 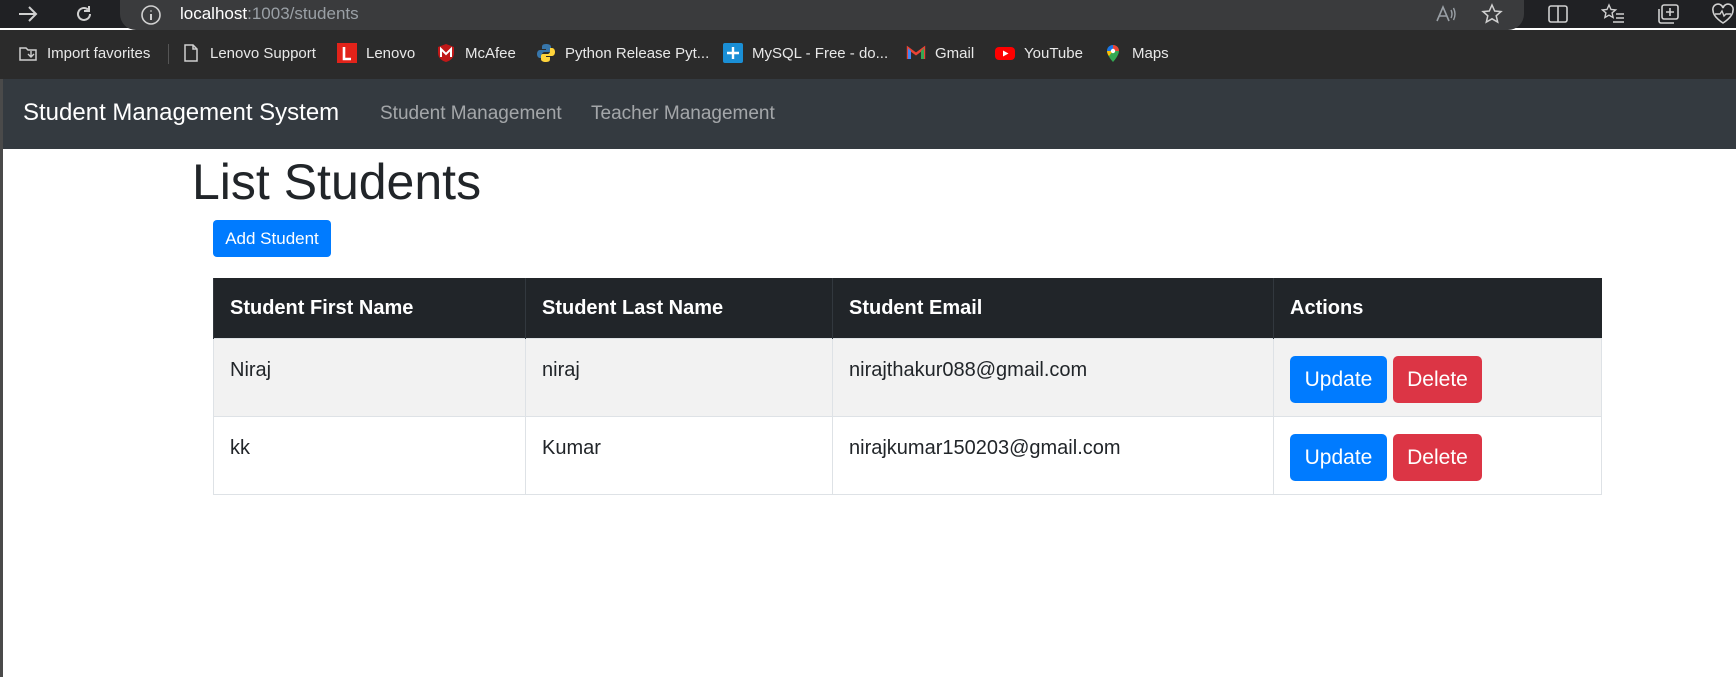 I want to click on browser-toolbar: localhost:1003/students, so click(x=868, y=15).